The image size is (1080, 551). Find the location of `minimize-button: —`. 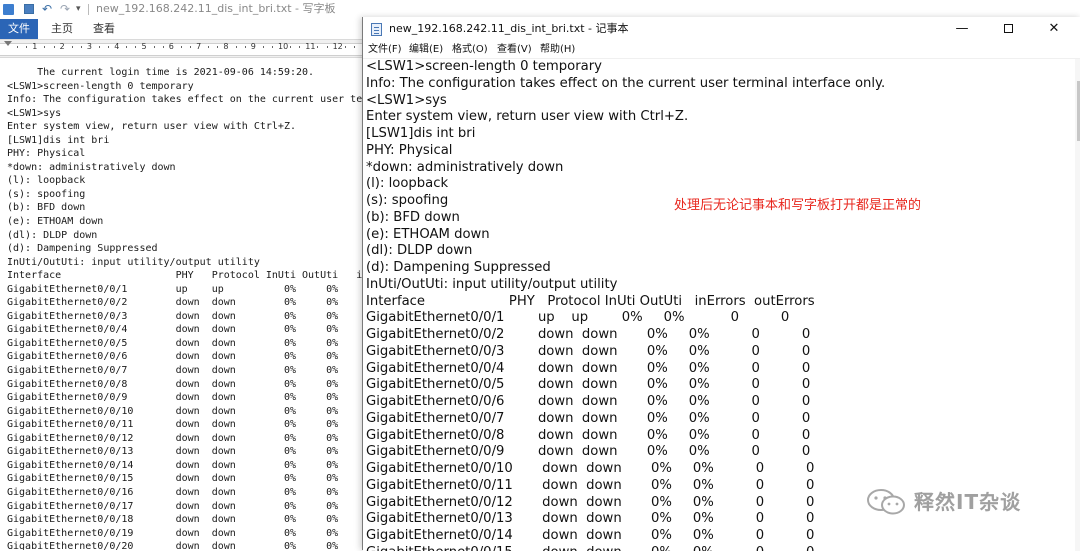

minimize-button: — is located at coordinates (962, 29).